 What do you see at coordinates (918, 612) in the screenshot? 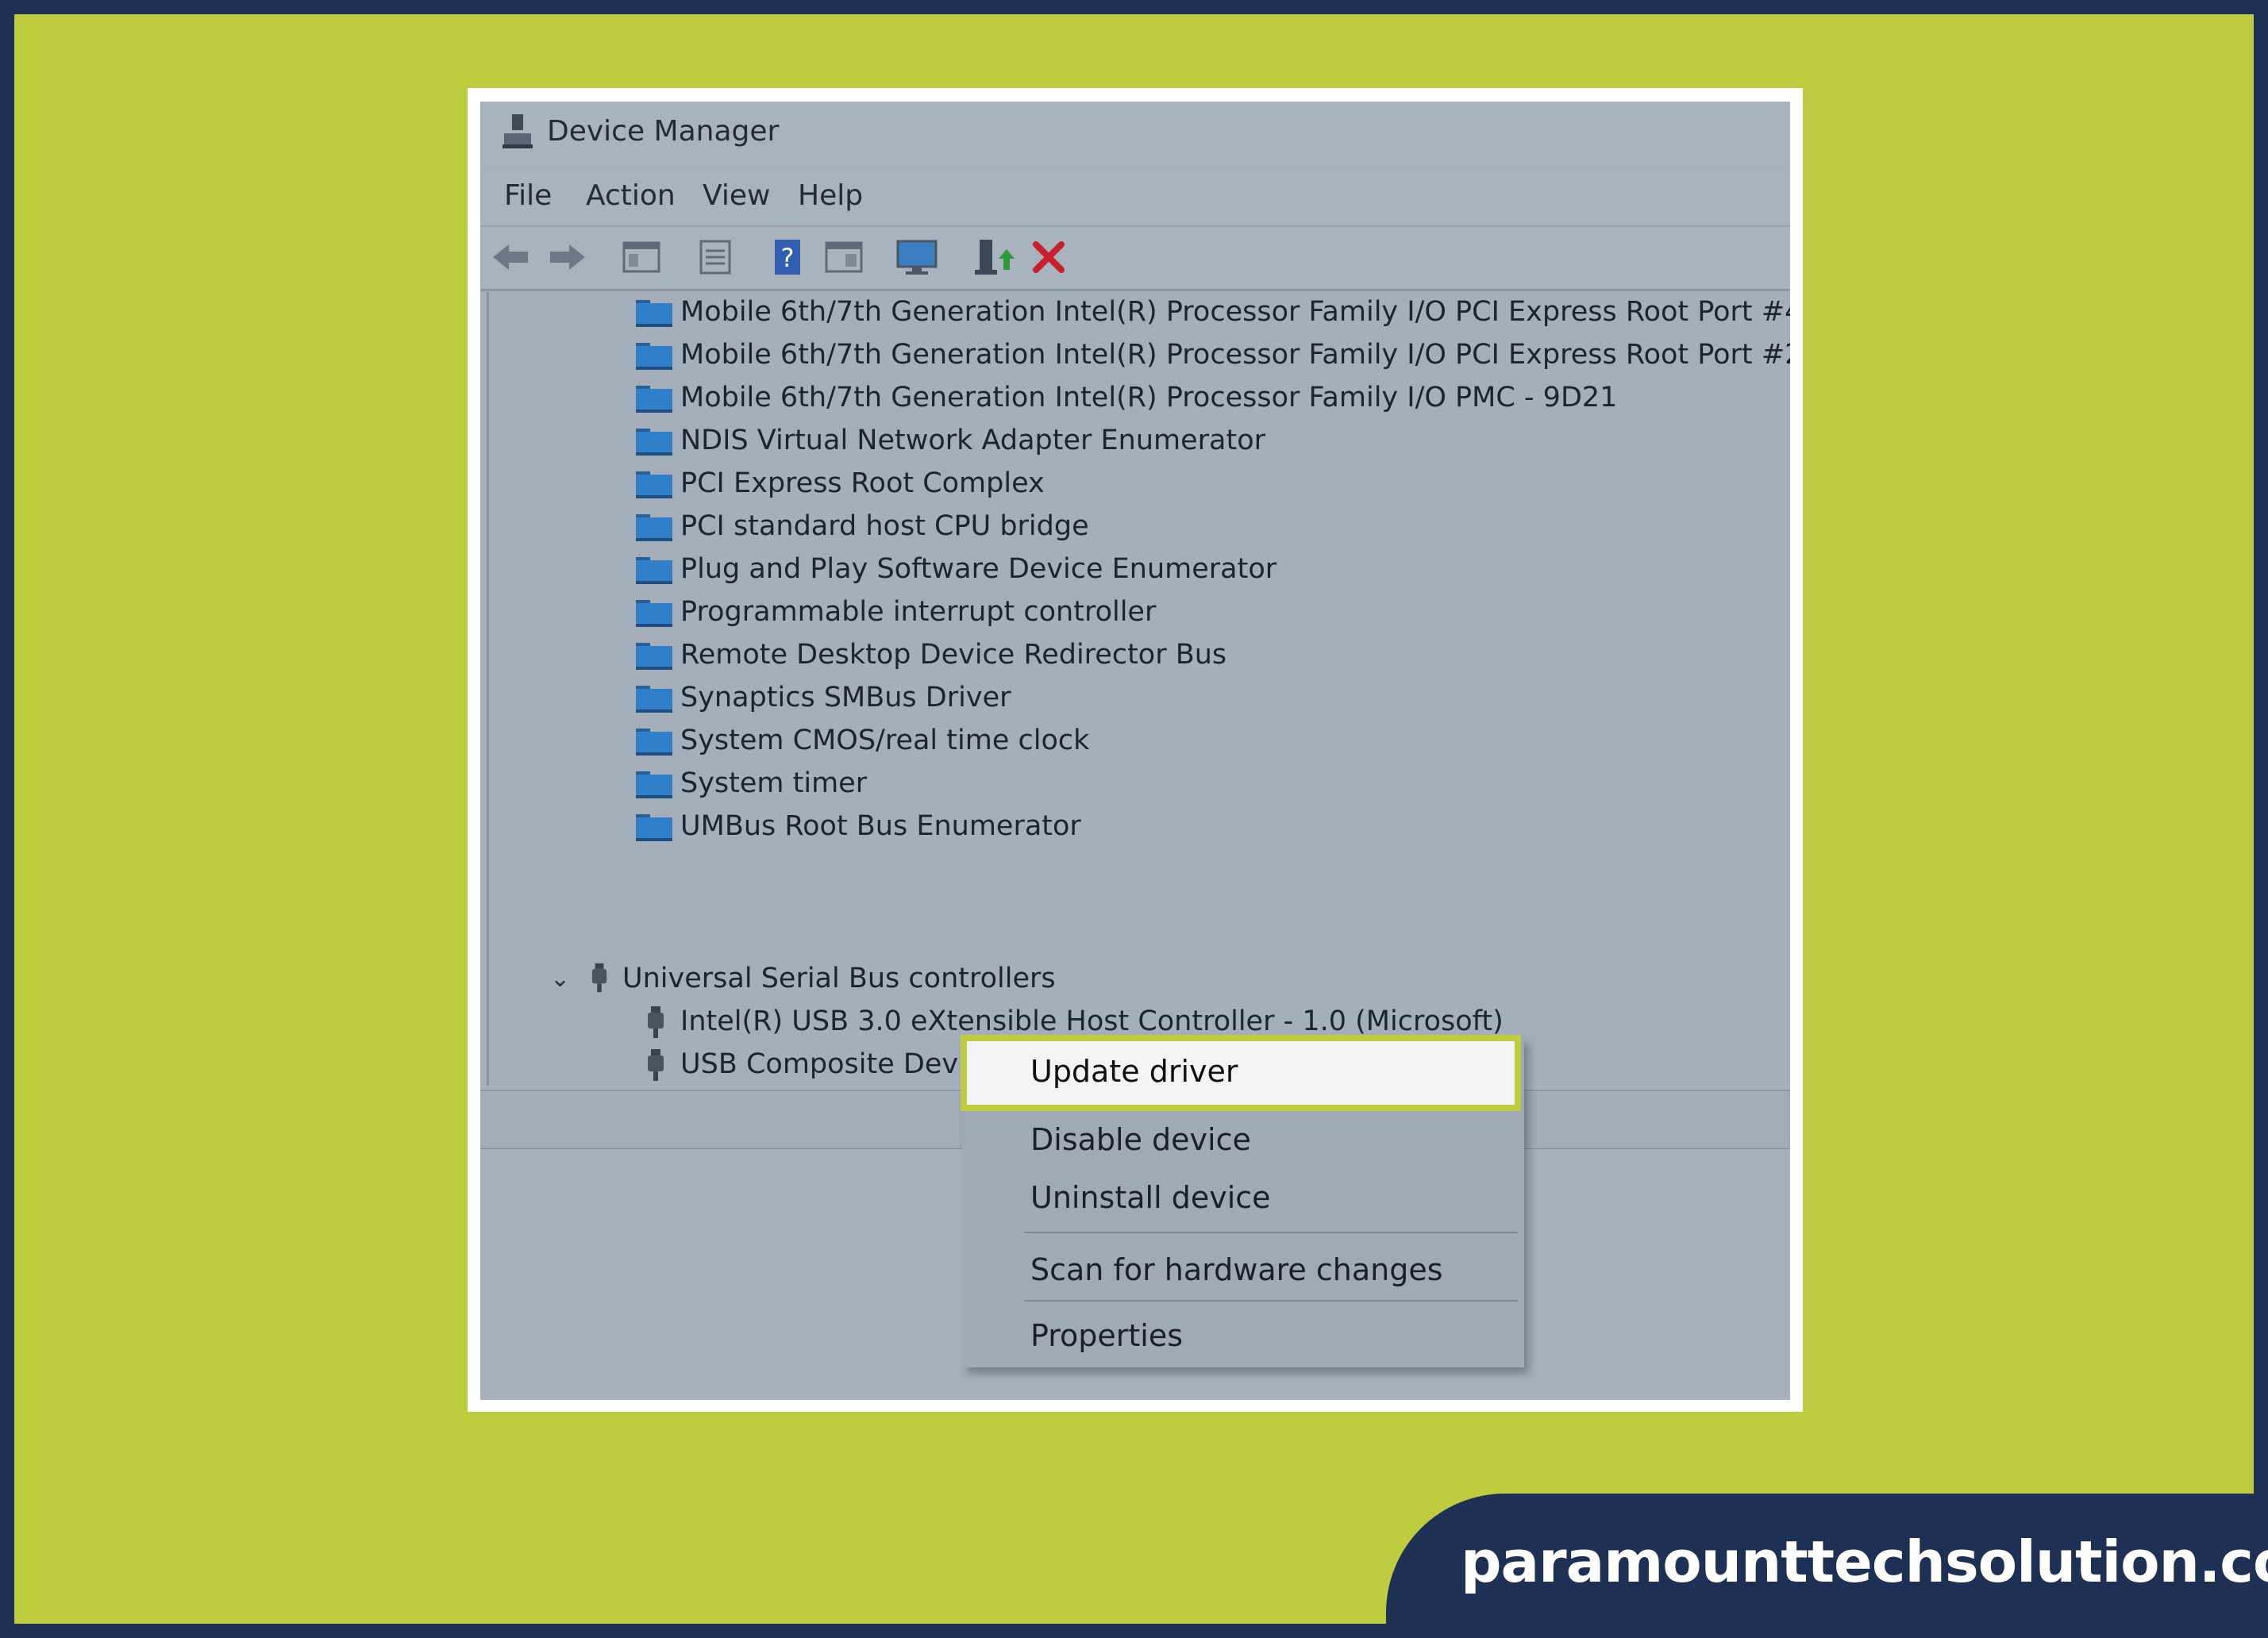
I see `device-label: Programmable interrupt controller` at bounding box center [918, 612].